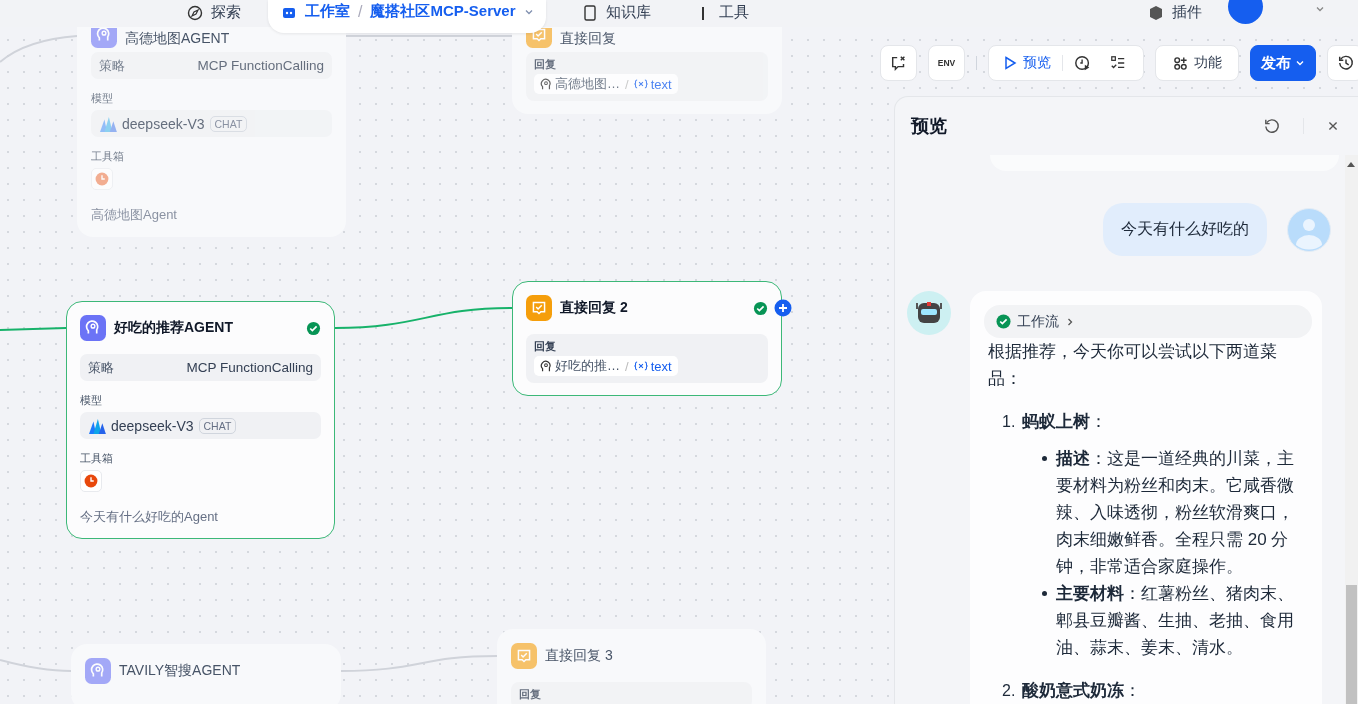  Describe the element at coordinates (180, 671) in the screenshot. I see `node-title: TAVILY智搜AGENT` at that location.